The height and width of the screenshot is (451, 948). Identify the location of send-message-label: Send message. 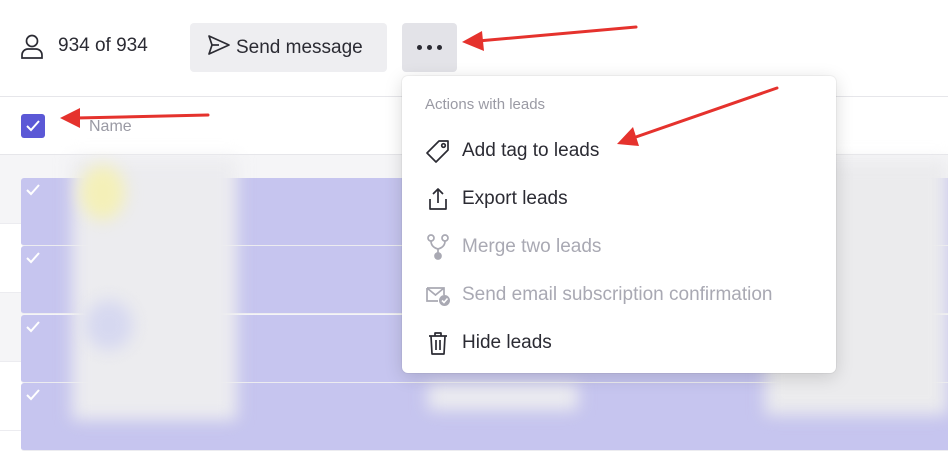
(299, 47).